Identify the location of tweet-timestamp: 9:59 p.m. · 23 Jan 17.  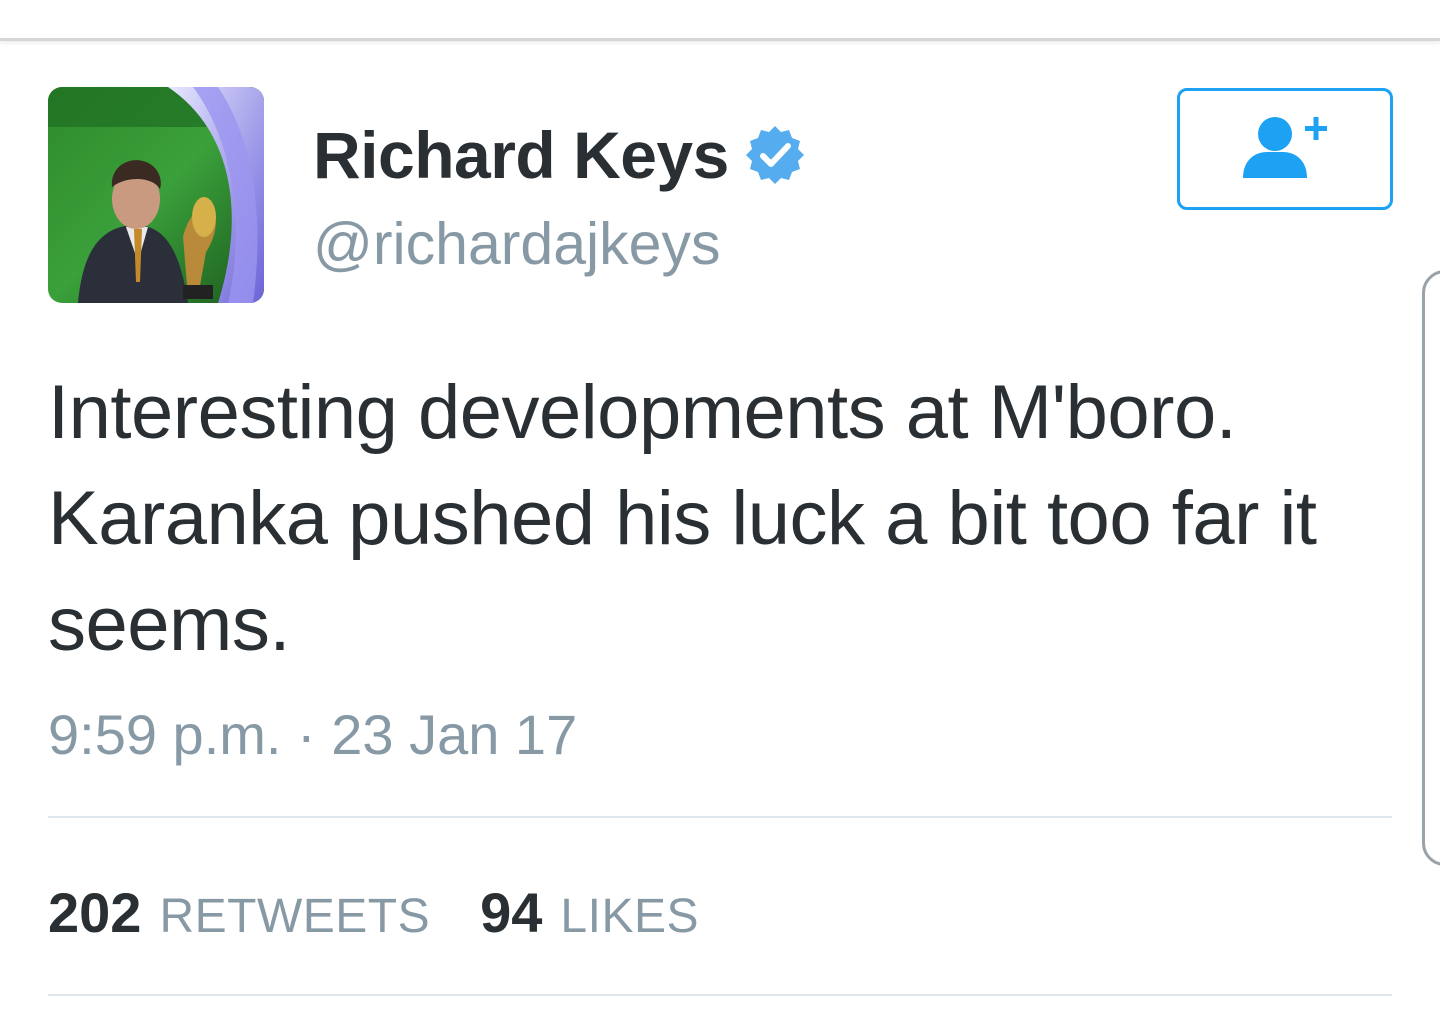
(312, 734).